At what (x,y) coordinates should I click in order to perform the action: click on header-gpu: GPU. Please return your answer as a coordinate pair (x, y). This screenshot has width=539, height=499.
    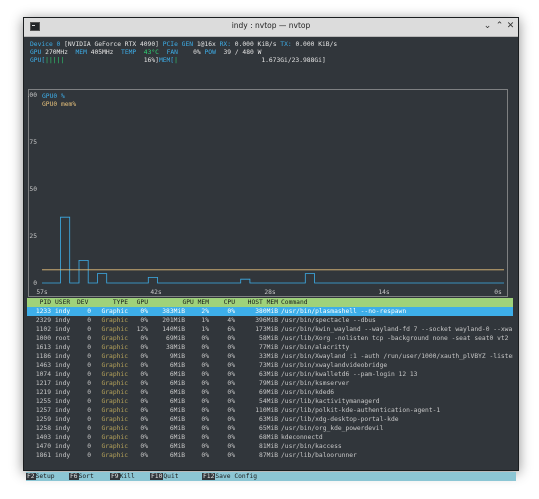
    Looking at the image, I should click on (138, 302).